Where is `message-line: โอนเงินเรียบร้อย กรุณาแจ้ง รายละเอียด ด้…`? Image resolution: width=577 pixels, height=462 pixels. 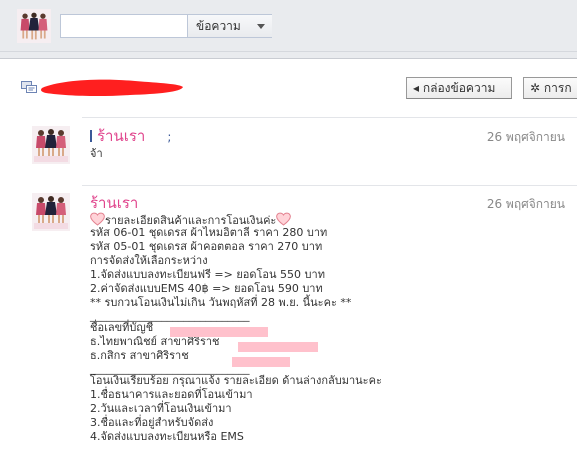
message-line: โอนเงินเรียบร้อย กรุณาแจ้ง รายละเอียด ด้… is located at coordinates (236, 380).